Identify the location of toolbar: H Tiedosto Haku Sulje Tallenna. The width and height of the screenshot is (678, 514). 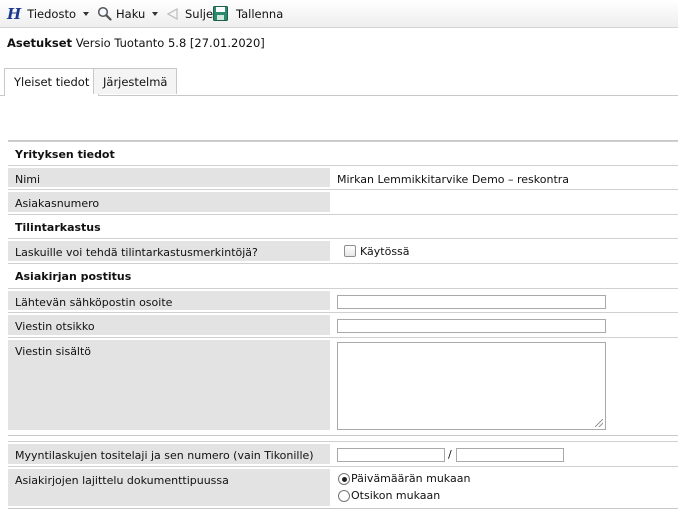
(339, 14).